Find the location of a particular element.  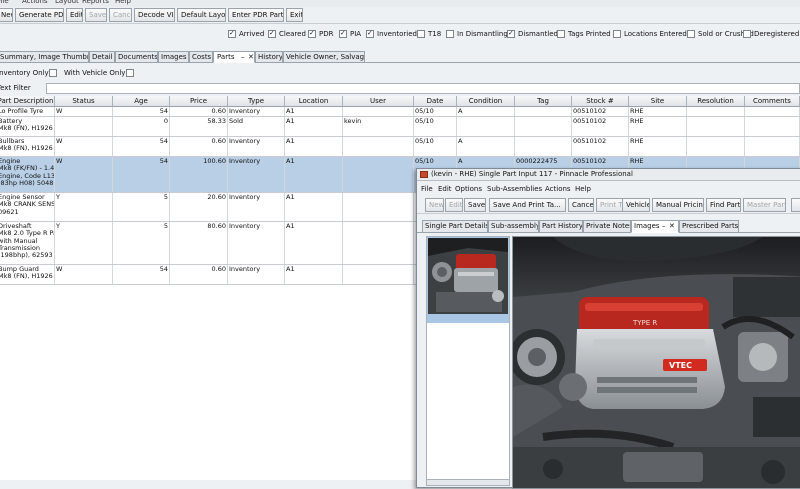

enter-pdr-parts-button: Enter PDR Parts is located at coordinates (256, 15).